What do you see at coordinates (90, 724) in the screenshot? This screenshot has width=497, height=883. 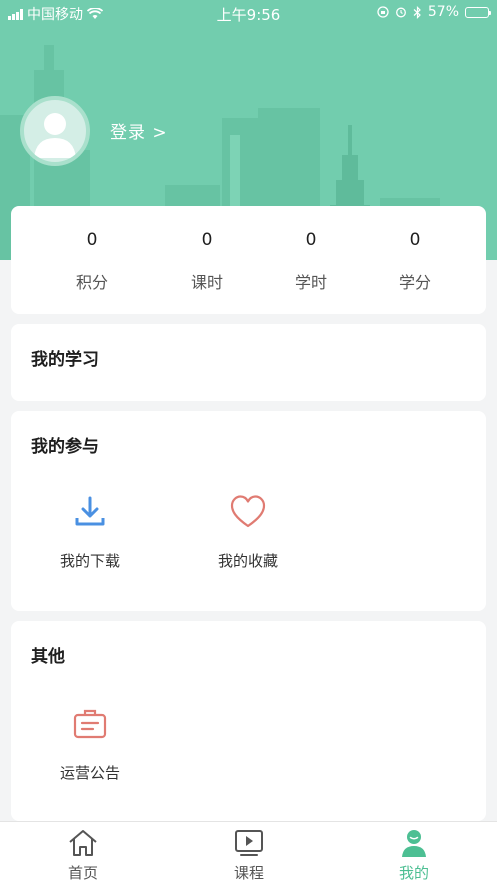 I see `announcement-icon` at bounding box center [90, 724].